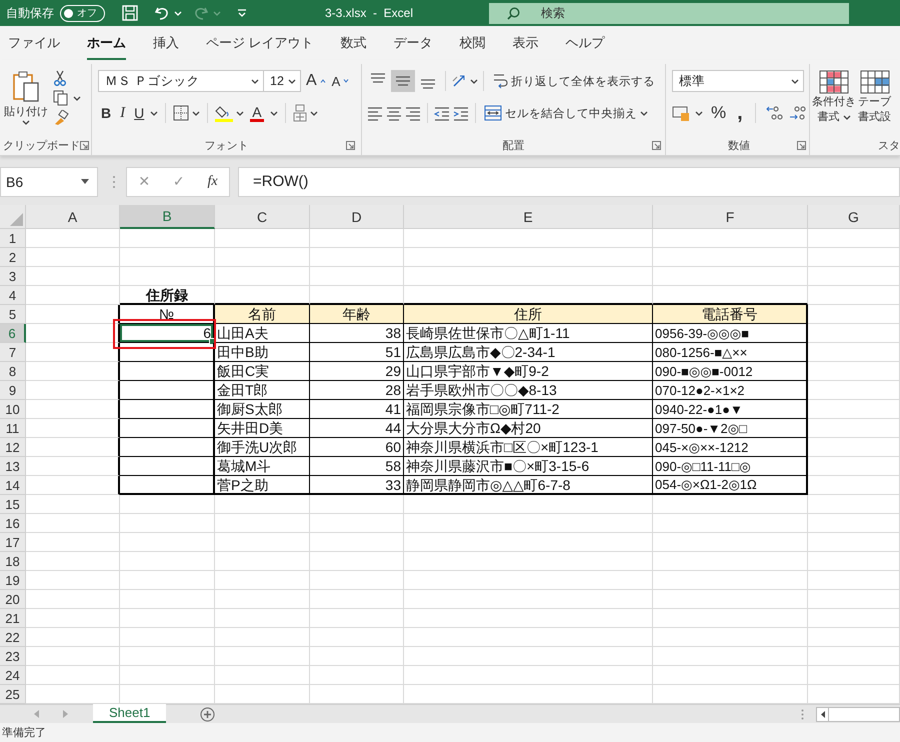  I want to click on align-left-icon, so click(375, 113).